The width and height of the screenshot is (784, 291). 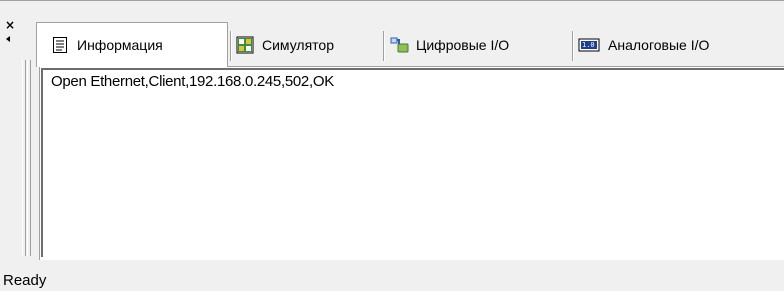 I want to click on tab-analog-io-label: Аналоговые I/O, so click(x=659, y=45).